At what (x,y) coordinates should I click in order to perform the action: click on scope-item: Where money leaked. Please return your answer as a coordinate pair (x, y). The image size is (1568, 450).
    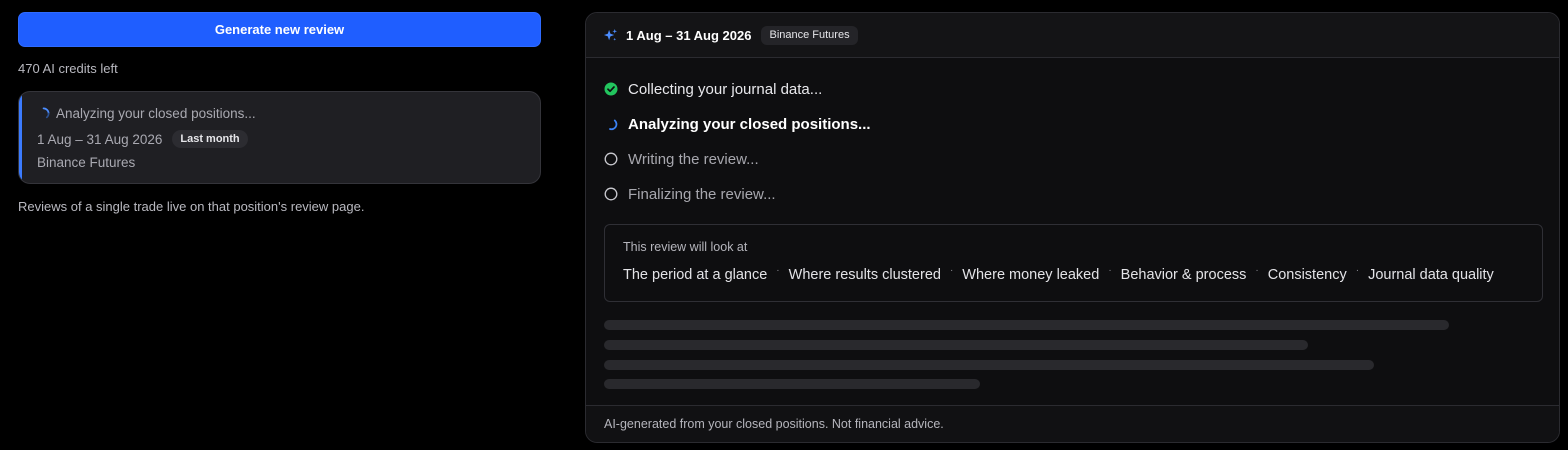
    Looking at the image, I should click on (1031, 275).